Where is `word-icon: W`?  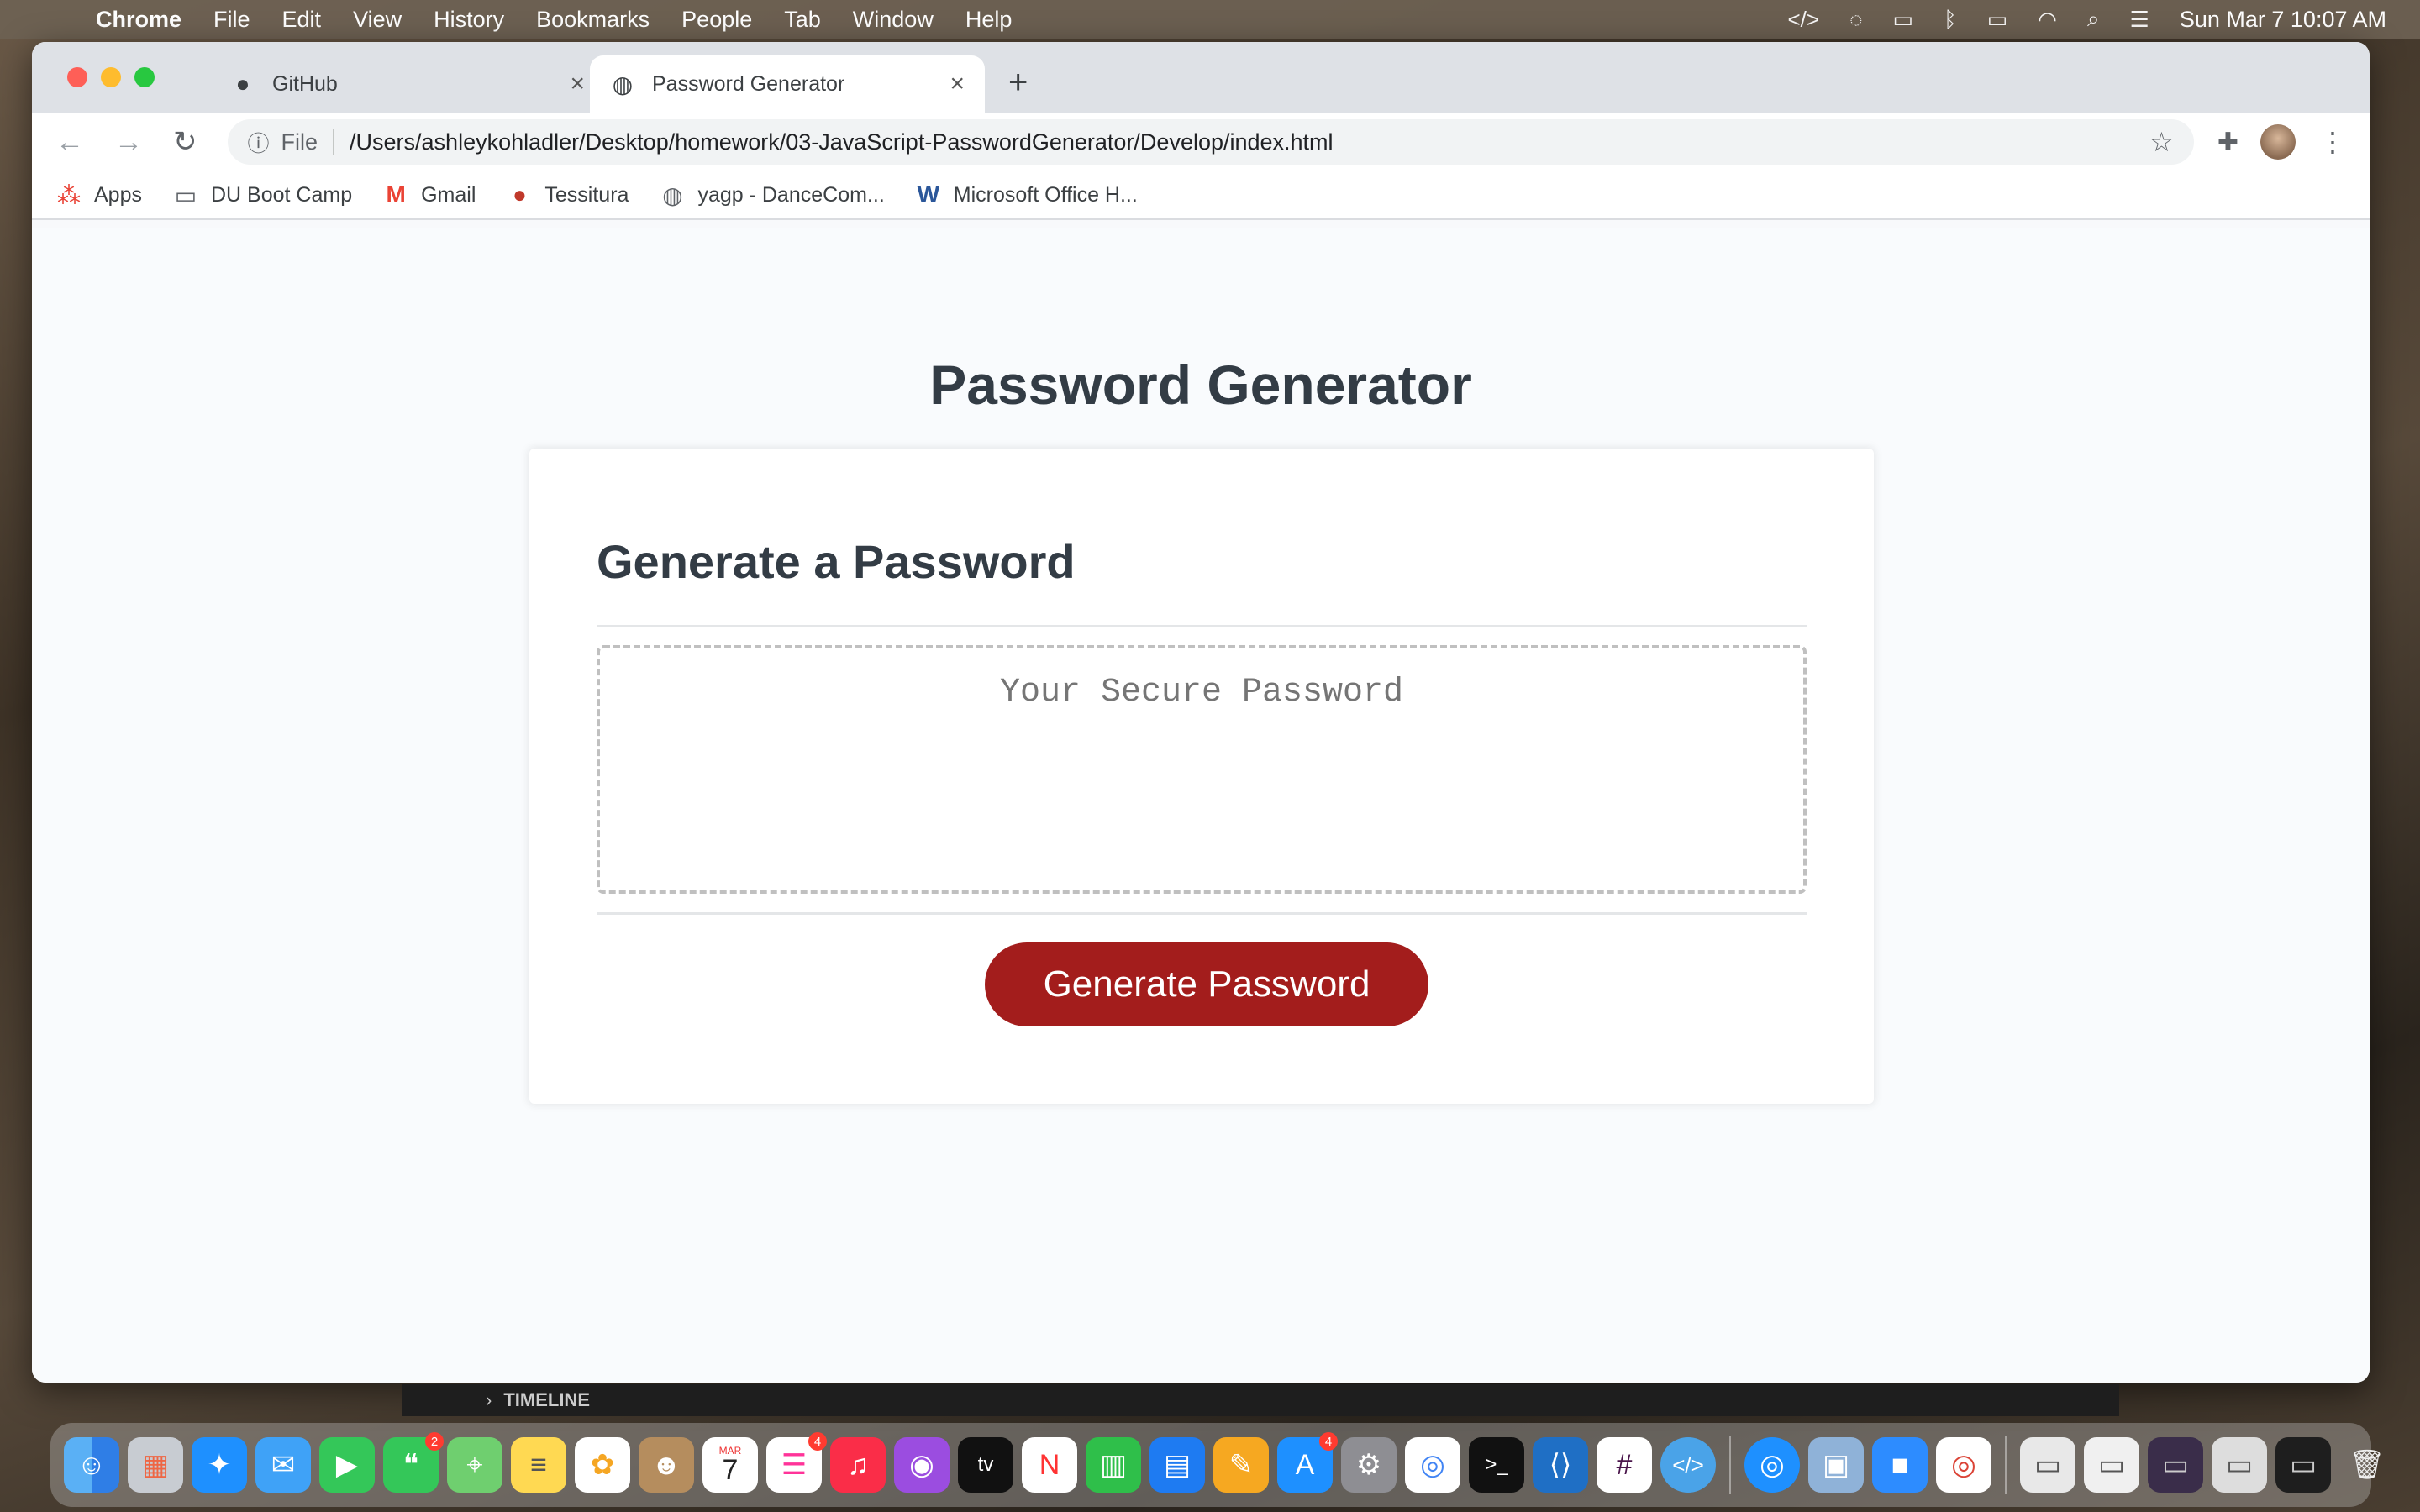 word-icon: W is located at coordinates (928, 194).